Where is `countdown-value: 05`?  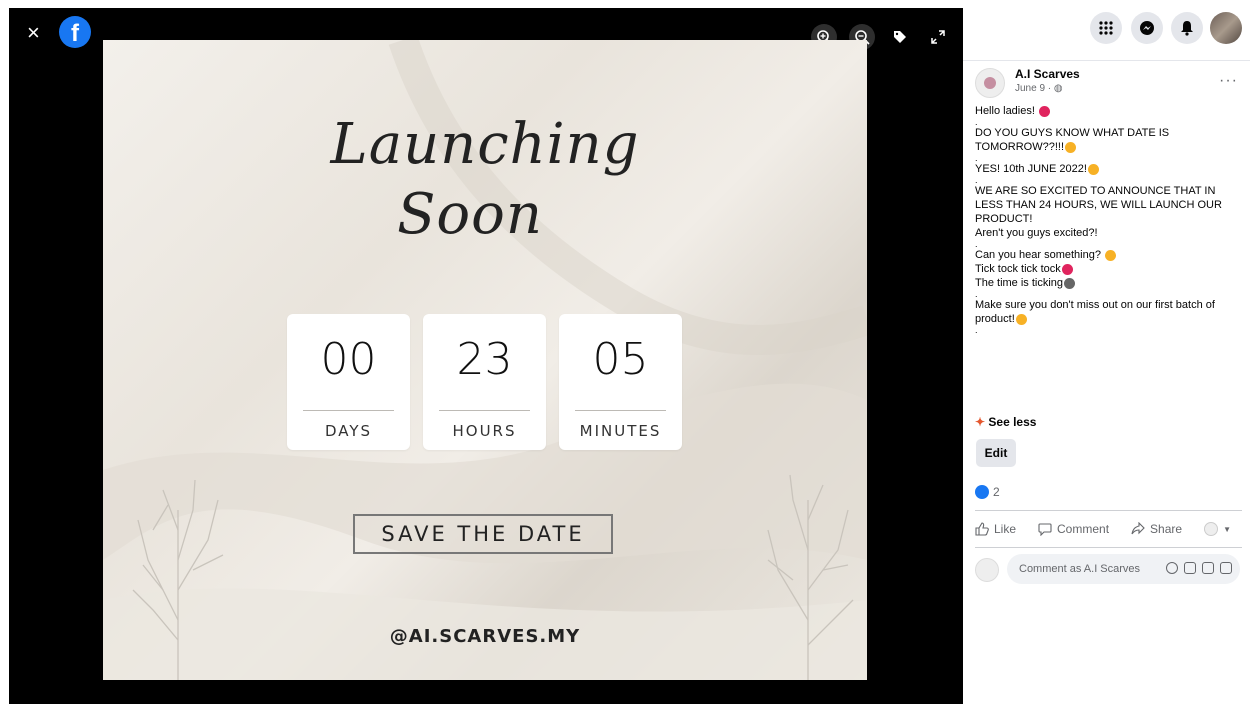 countdown-value: 05 is located at coordinates (620, 359).